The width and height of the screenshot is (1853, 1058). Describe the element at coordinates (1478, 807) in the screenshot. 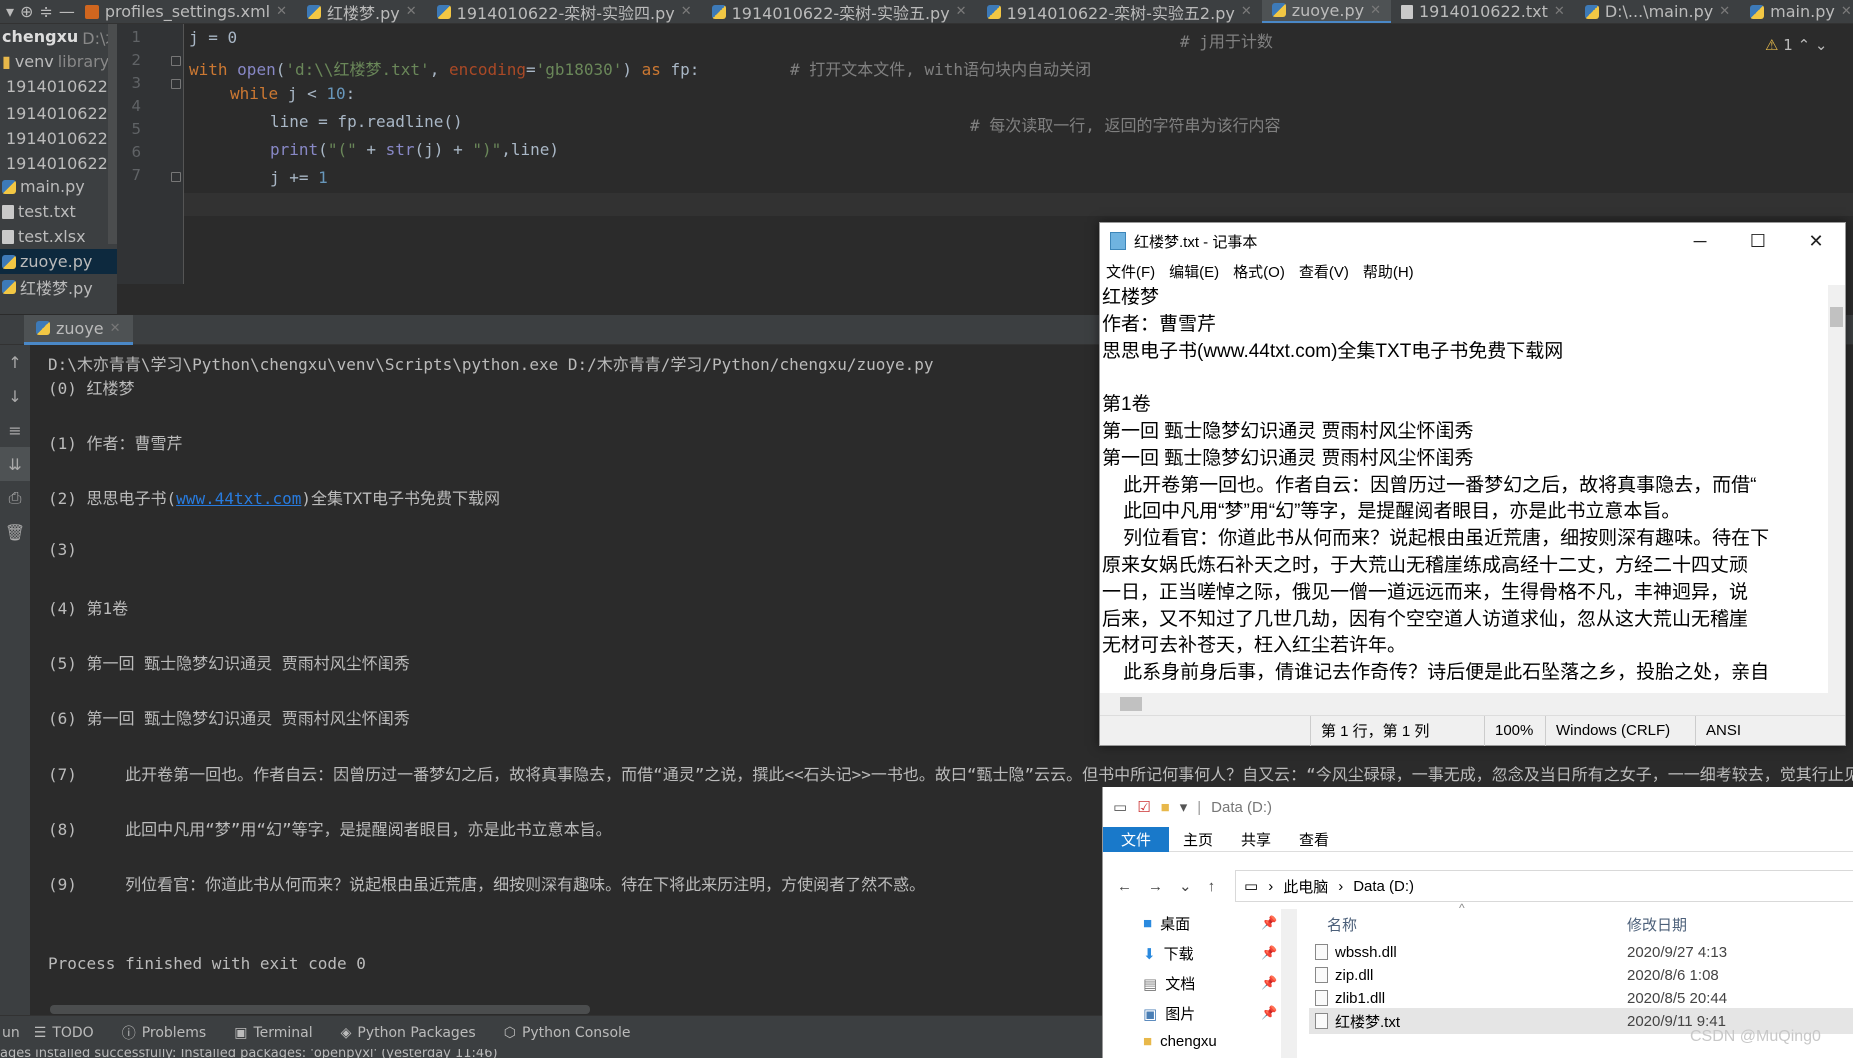

I see `explorer-titlebar: ▭ ☑ ■ ▾ | Data (D:)` at that location.